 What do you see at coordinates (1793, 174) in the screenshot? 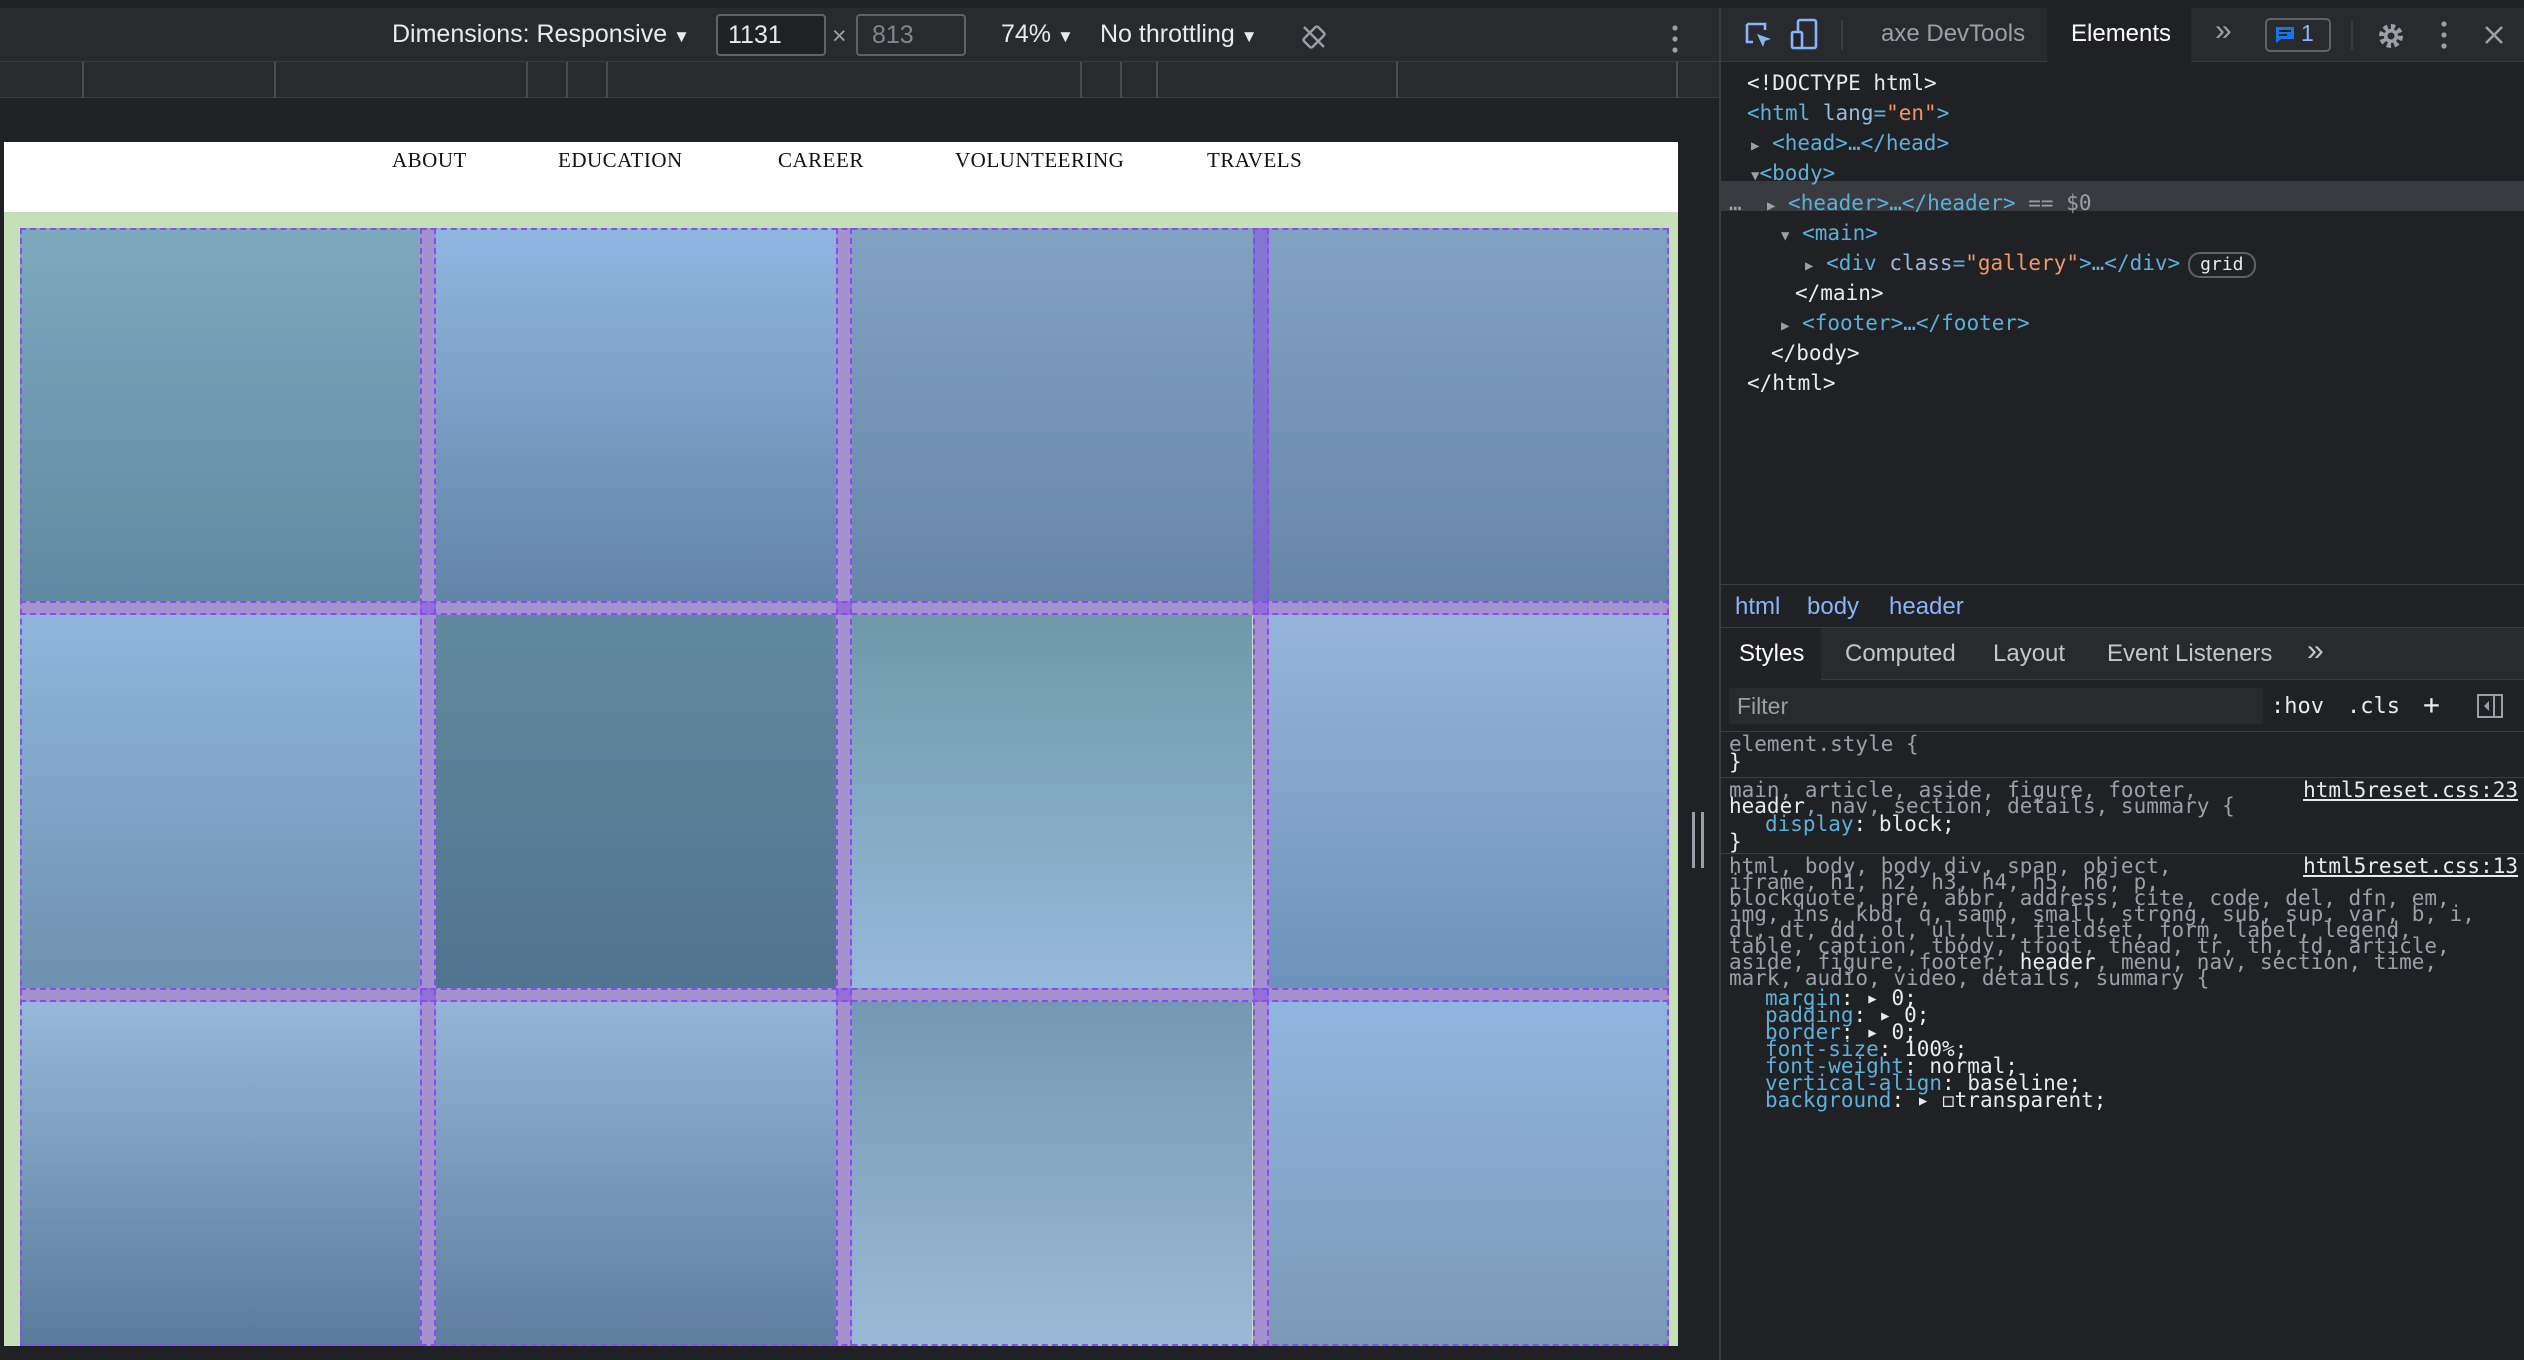
I see `dom-body-open: ▼<body>` at bounding box center [1793, 174].